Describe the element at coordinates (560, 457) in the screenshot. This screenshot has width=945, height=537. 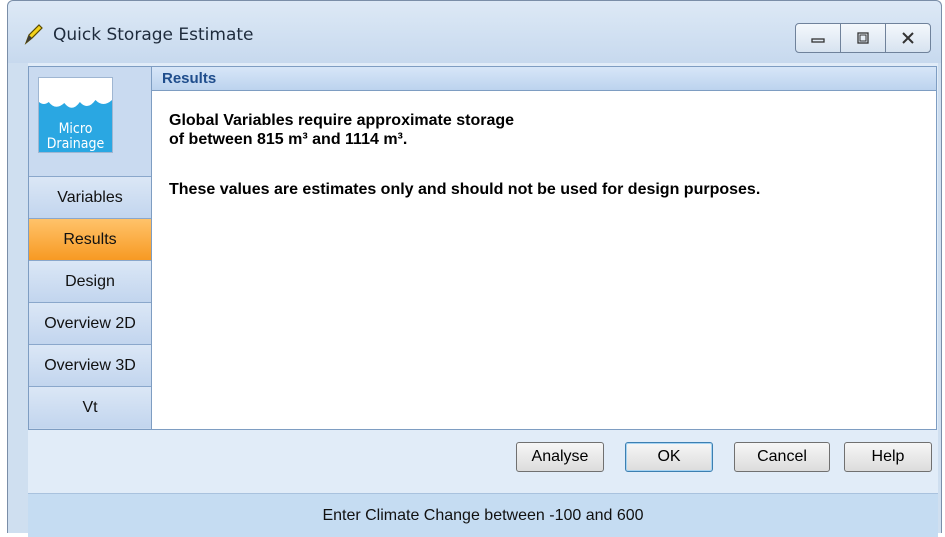
I see `analyse-button: Analyse` at that location.